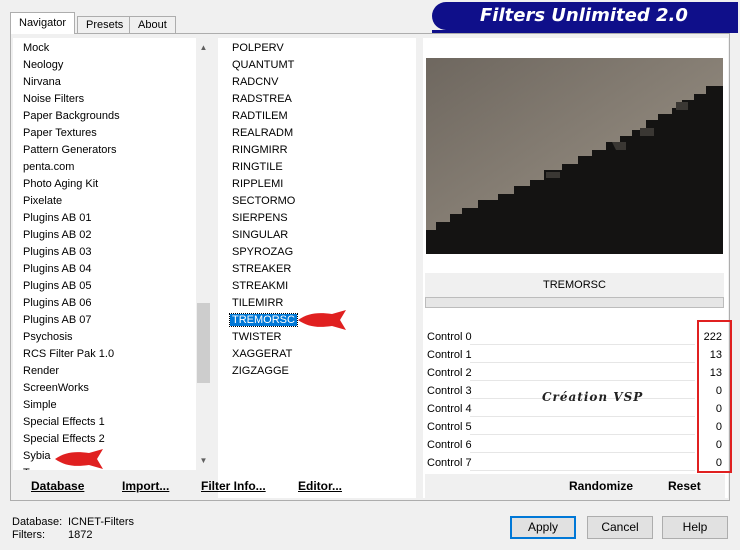 This screenshot has height=550, width=740. What do you see at coordinates (112, 337) in the screenshot?
I see `category-item: Psychosis` at bounding box center [112, 337].